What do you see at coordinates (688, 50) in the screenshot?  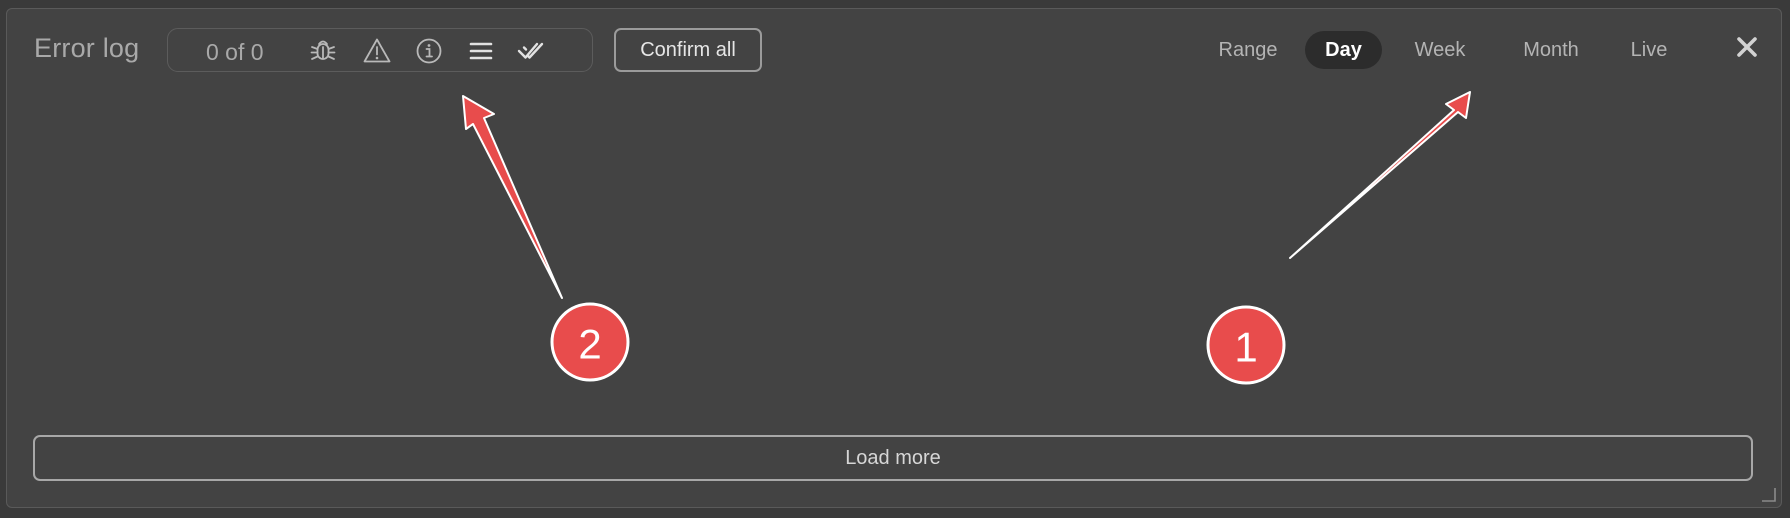 I see `confirm-all-button: Confirm all` at bounding box center [688, 50].